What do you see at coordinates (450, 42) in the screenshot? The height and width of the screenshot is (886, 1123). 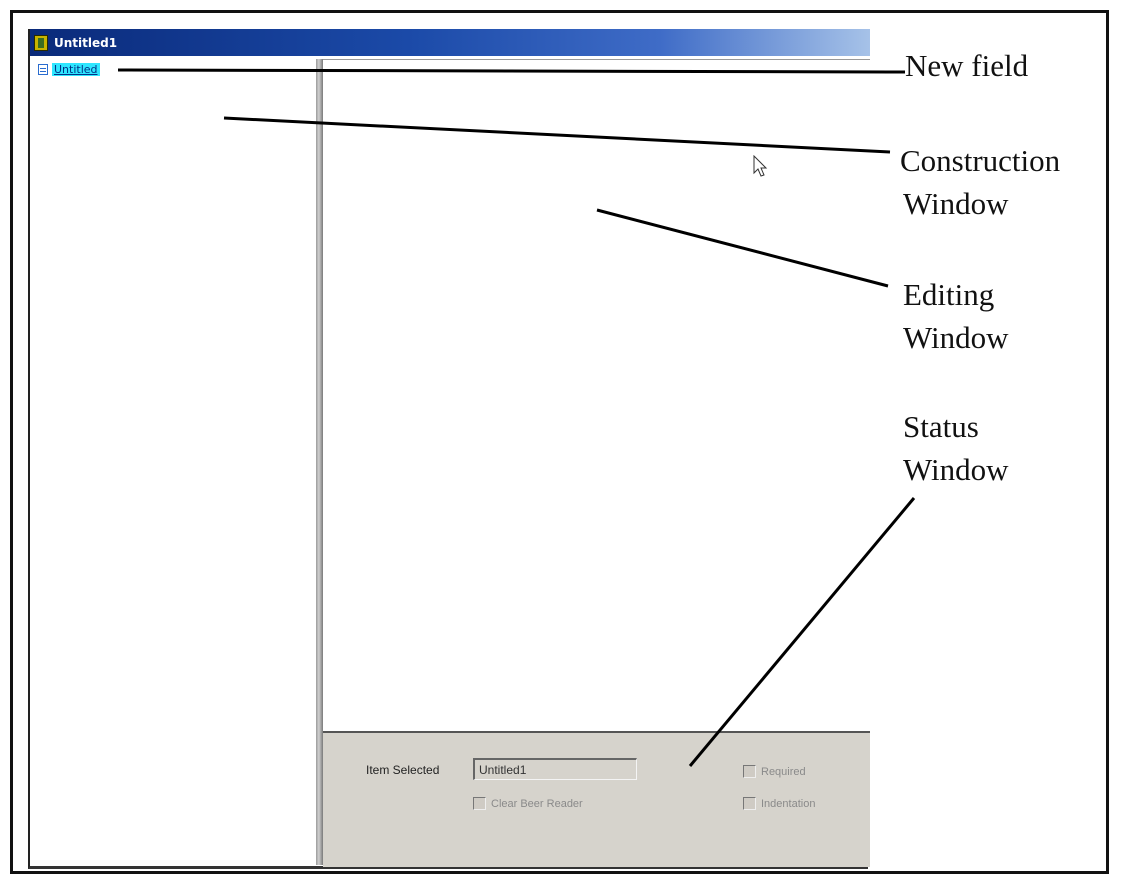 I see `title-bar: Untitled1` at bounding box center [450, 42].